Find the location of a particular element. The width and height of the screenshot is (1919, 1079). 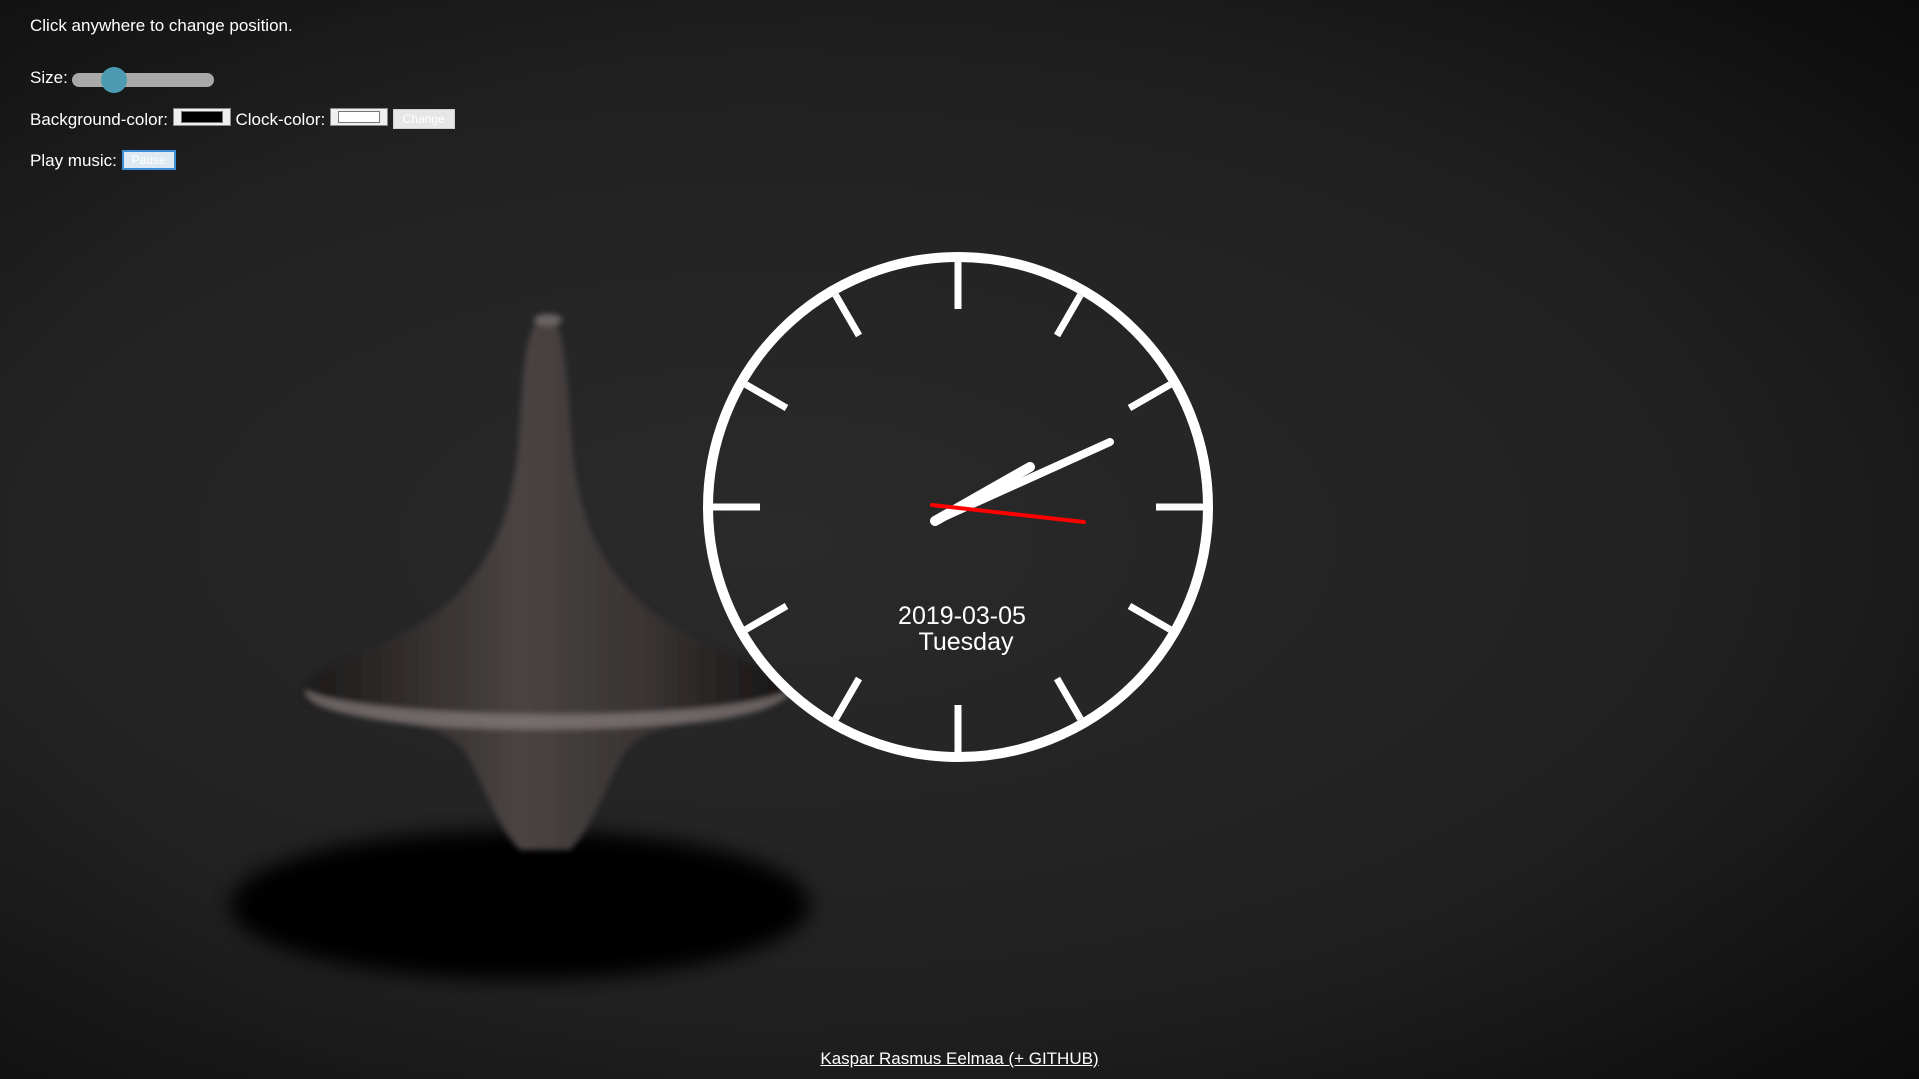

author-github-link: Kaspar Rasmus Eelmaa (+ GITHUB) is located at coordinates (959, 1058).